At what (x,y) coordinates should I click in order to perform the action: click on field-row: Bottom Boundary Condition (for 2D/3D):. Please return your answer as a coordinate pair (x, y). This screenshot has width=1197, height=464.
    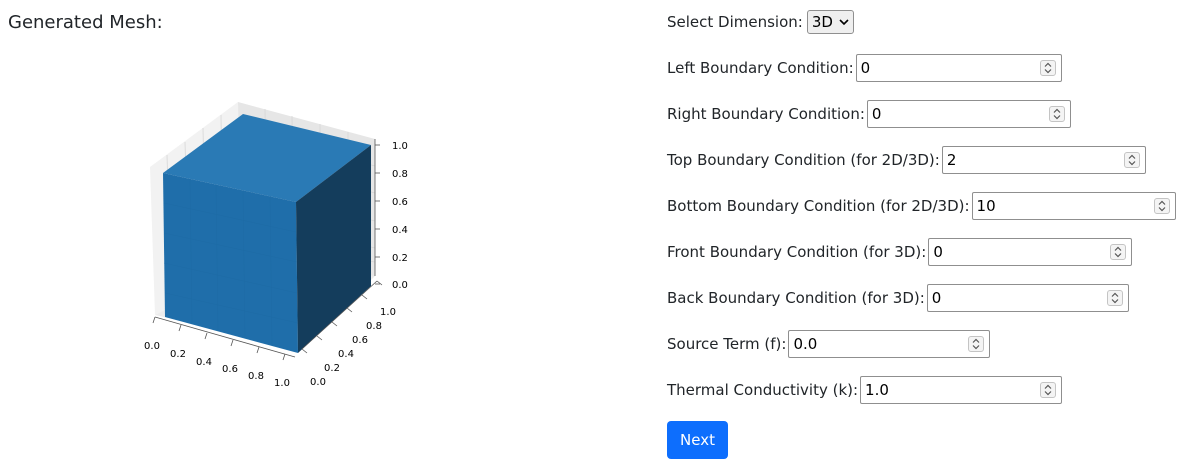
    Looking at the image, I should click on (921, 206).